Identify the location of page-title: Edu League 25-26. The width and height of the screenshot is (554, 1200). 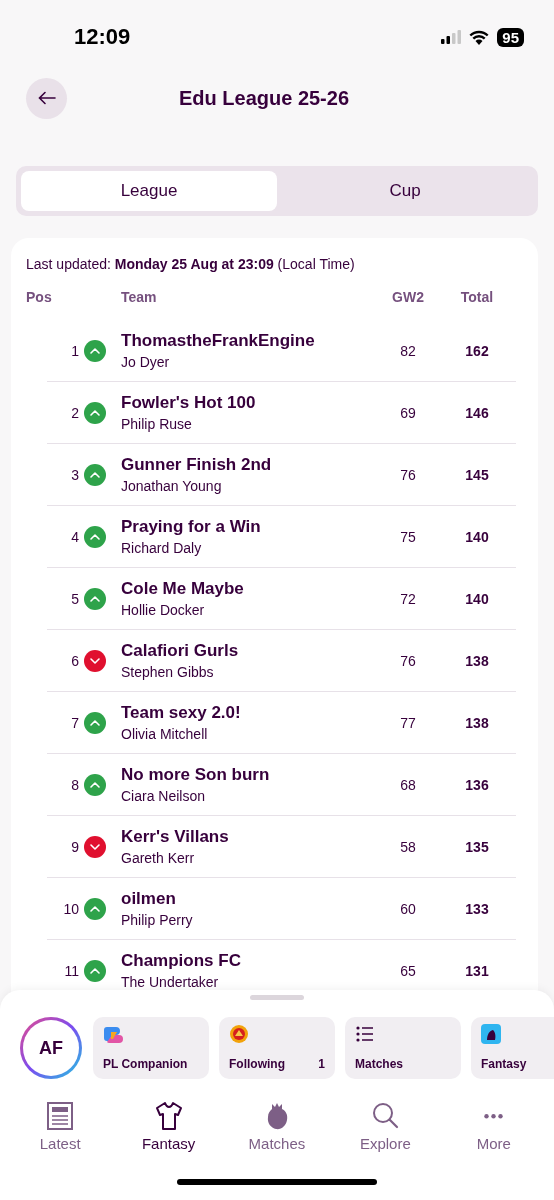
(264, 98).